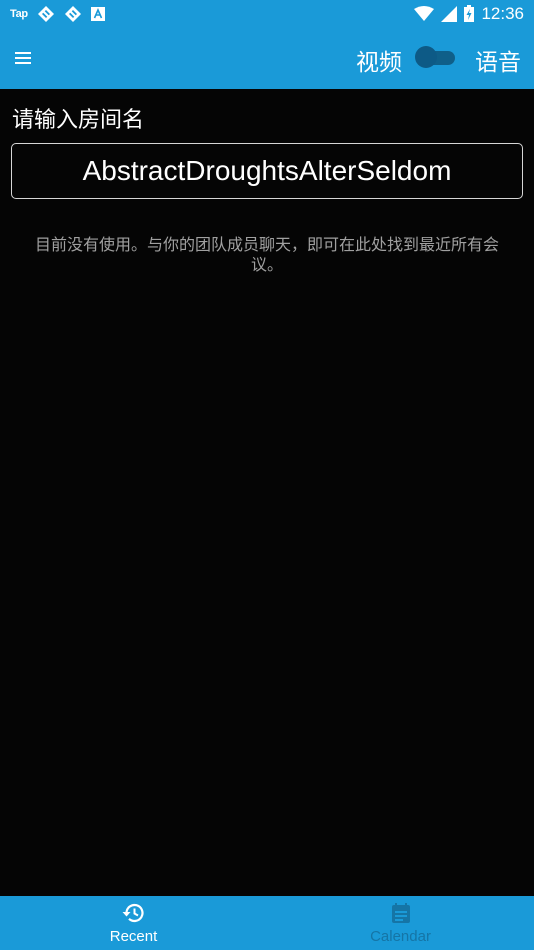 Image resolution: width=534 pixels, height=950 pixels. What do you see at coordinates (19, 13) in the screenshot?
I see `tap-label: Tap` at bounding box center [19, 13].